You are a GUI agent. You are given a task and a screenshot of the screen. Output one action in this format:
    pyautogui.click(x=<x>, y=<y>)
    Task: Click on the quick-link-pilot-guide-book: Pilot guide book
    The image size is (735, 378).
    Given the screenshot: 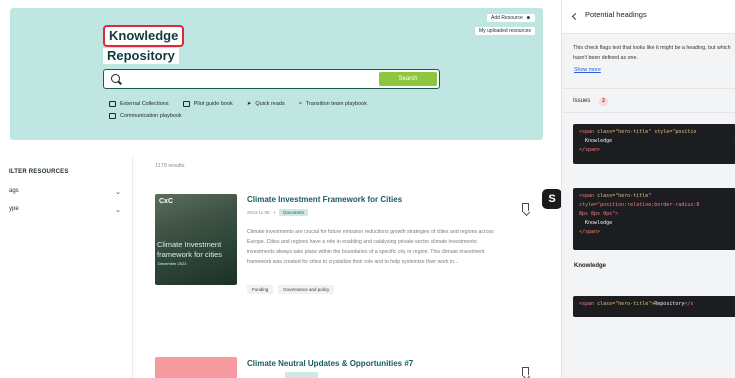 What is the action you would take?
    pyautogui.click(x=207, y=104)
    